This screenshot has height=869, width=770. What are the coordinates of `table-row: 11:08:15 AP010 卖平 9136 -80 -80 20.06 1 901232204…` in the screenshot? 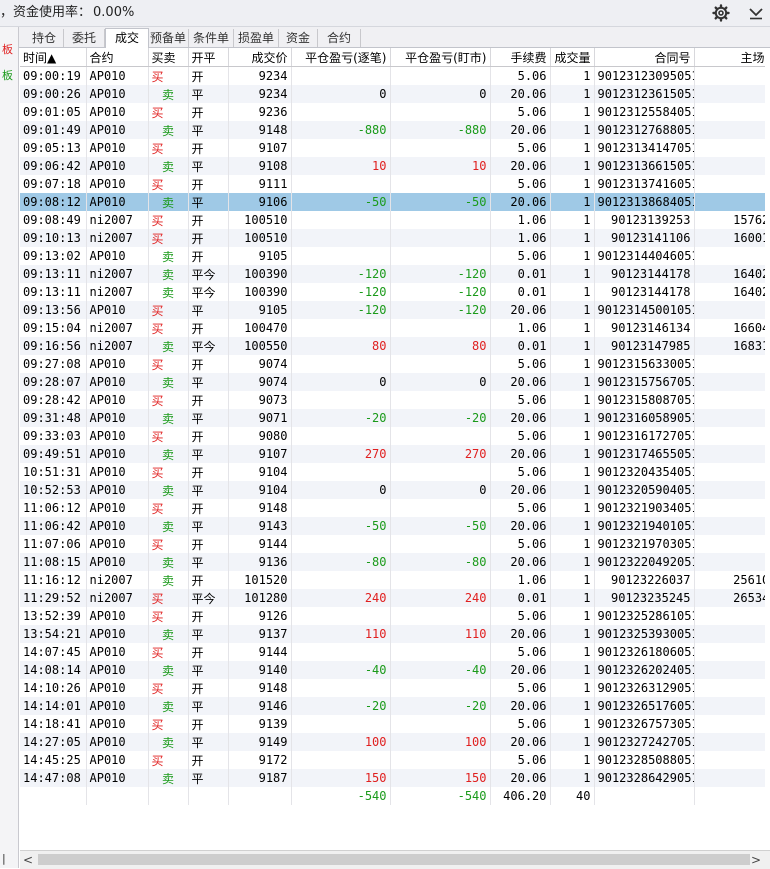 It's located at (392, 562).